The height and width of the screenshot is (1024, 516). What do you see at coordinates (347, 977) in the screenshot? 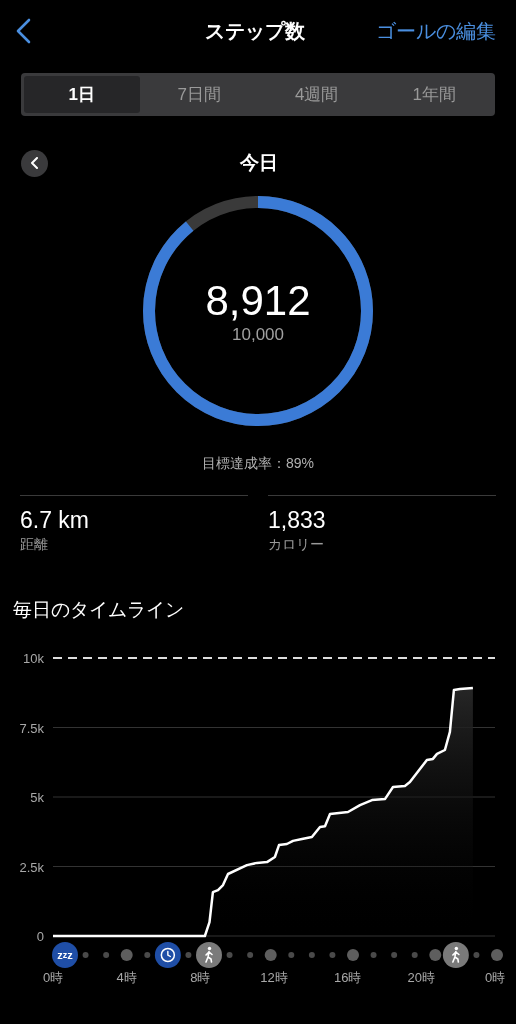
I see `x-axis-label: 16時` at bounding box center [347, 977].